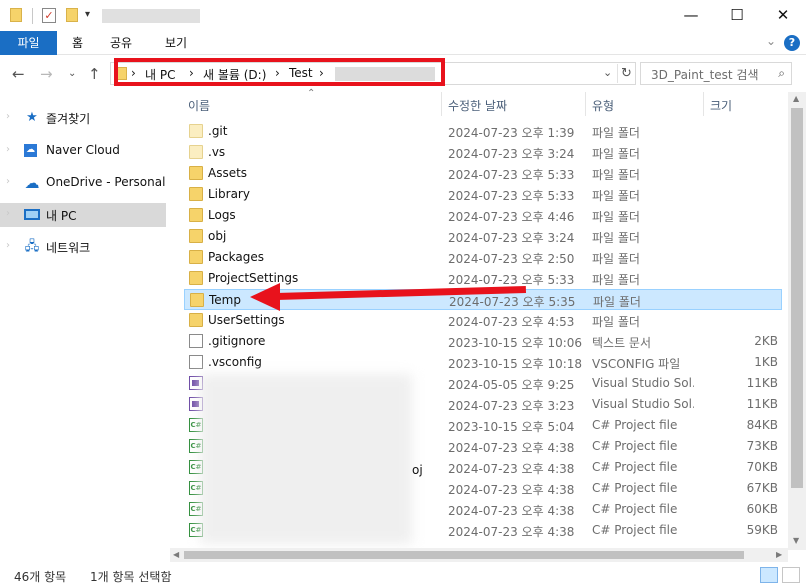  I want to click on recent-locations-icon: ⌄, so click(72, 73).